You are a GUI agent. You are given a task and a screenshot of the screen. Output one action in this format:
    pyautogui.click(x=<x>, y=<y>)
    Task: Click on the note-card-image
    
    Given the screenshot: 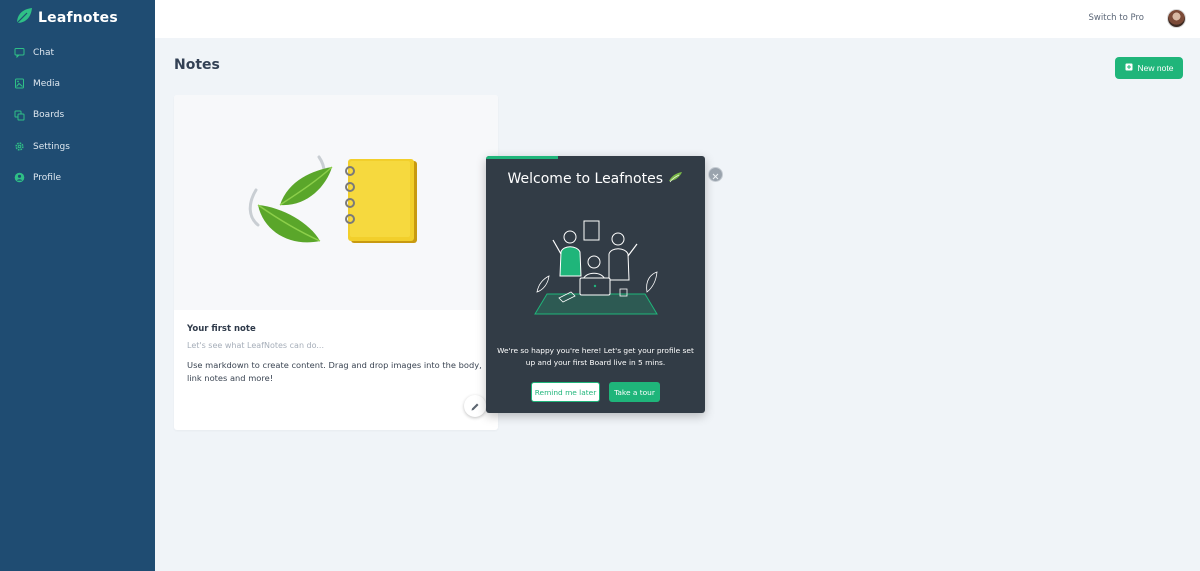 What is the action you would take?
    pyautogui.click(x=336, y=202)
    